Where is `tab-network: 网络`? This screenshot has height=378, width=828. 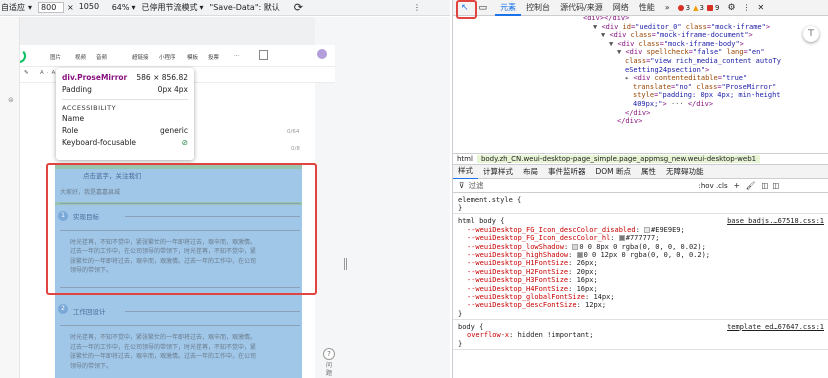 tab-network: 网络 is located at coordinates (621, 8).